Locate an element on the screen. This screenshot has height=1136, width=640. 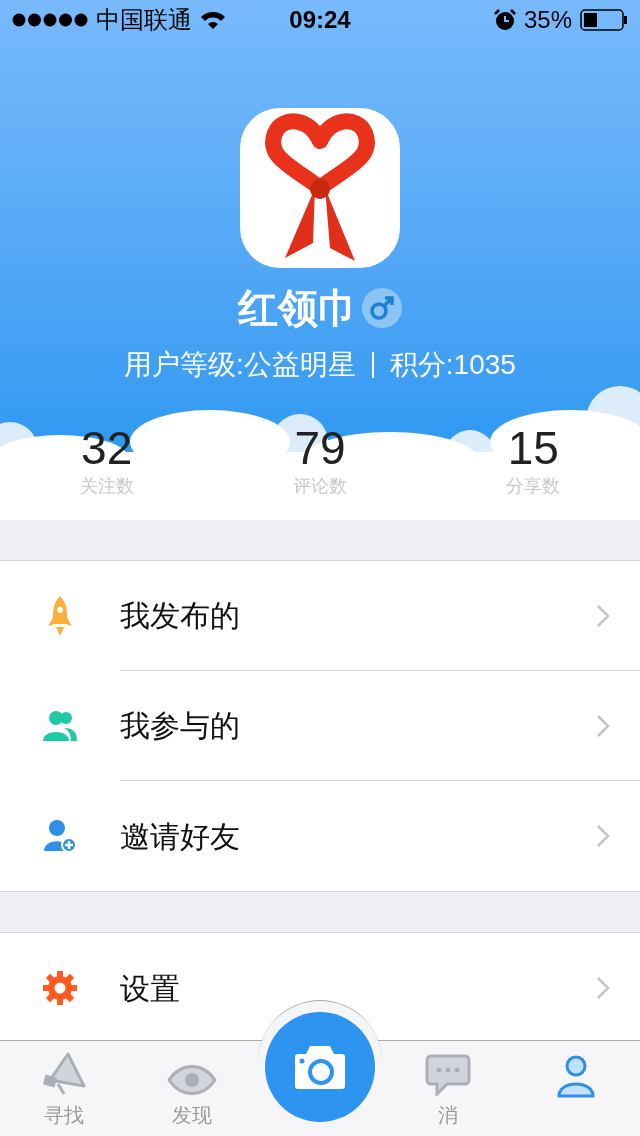
settings-icon is located at coordinates (60, 988).